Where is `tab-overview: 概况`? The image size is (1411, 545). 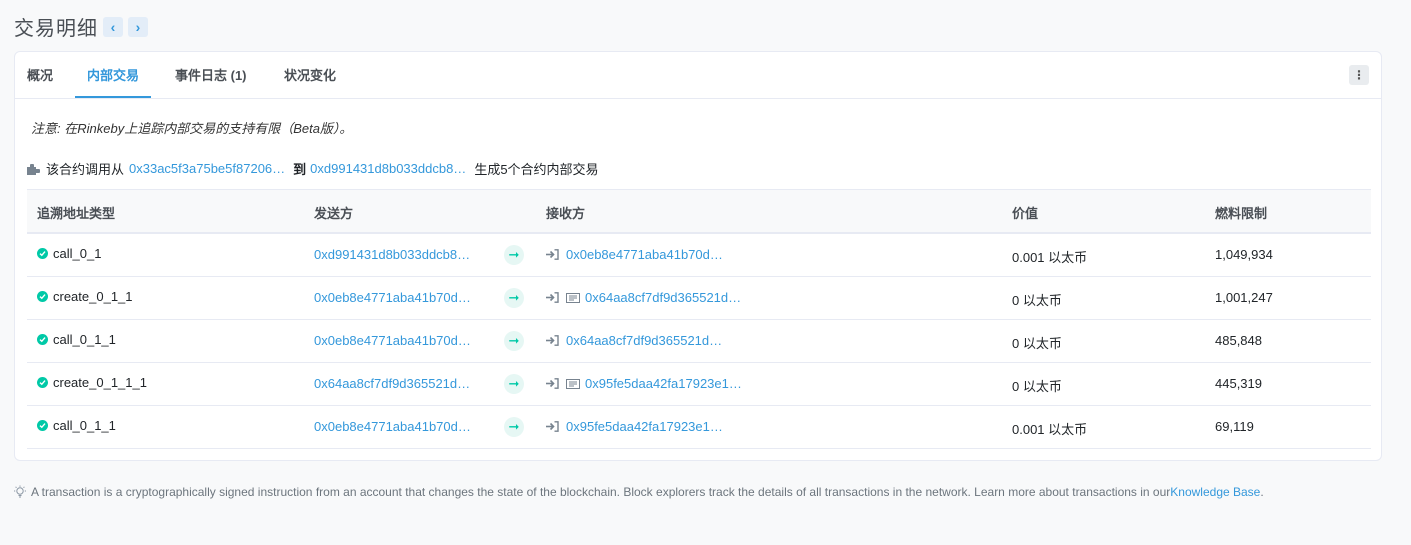
tab-overview: 概况 is located at coordinates (40, 81).